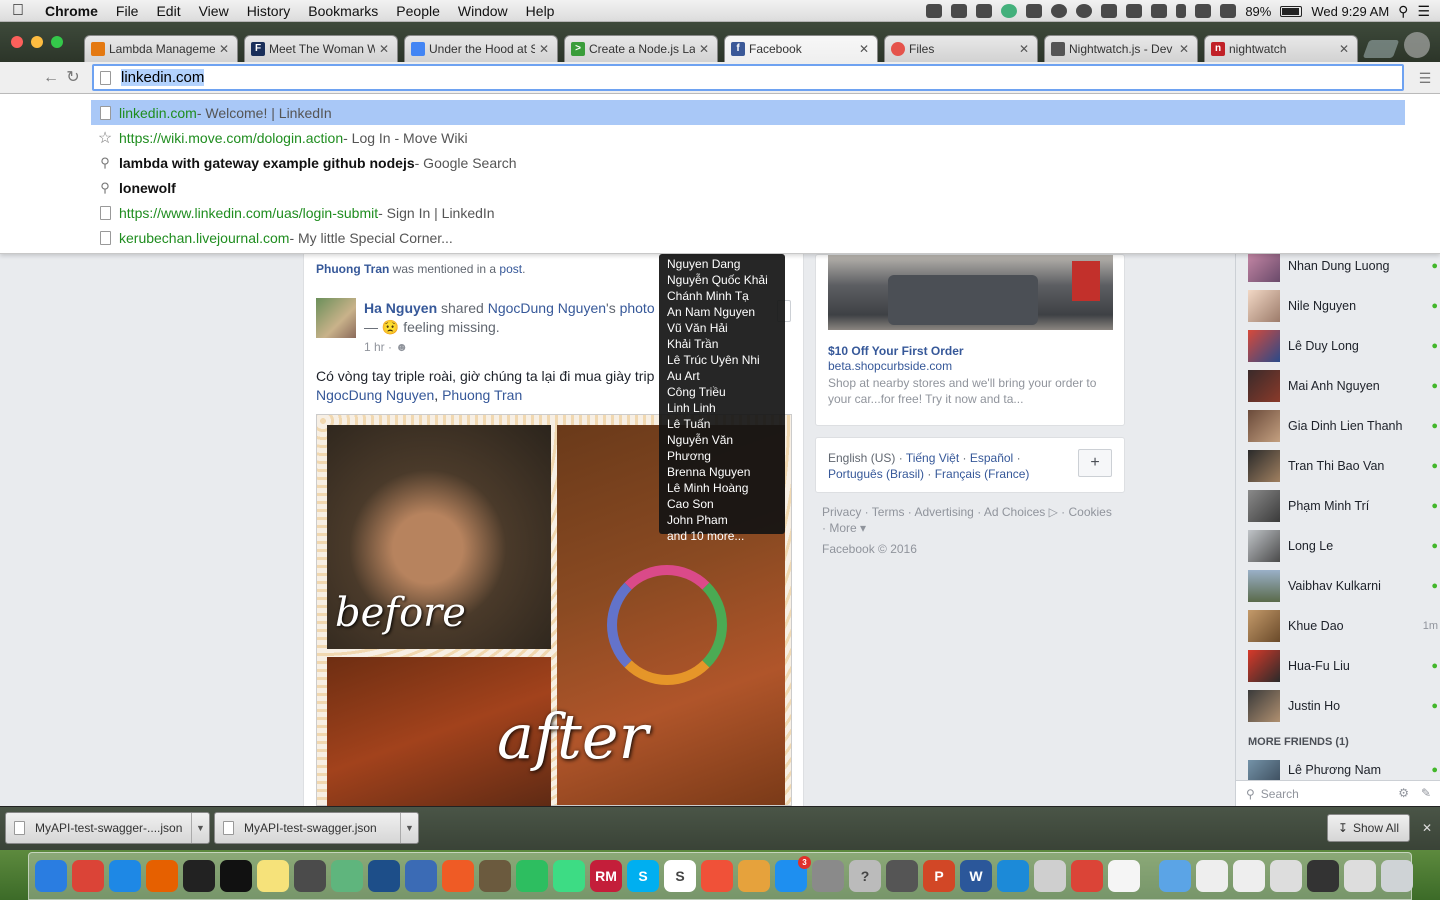 This screenshot has width=1440, height=900. I want to click on tag-link: NgocDung Nguyen, so click(375, 395).